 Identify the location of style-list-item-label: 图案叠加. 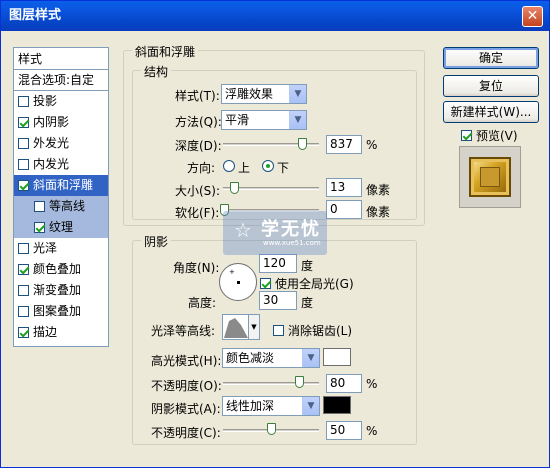
(57, 311).